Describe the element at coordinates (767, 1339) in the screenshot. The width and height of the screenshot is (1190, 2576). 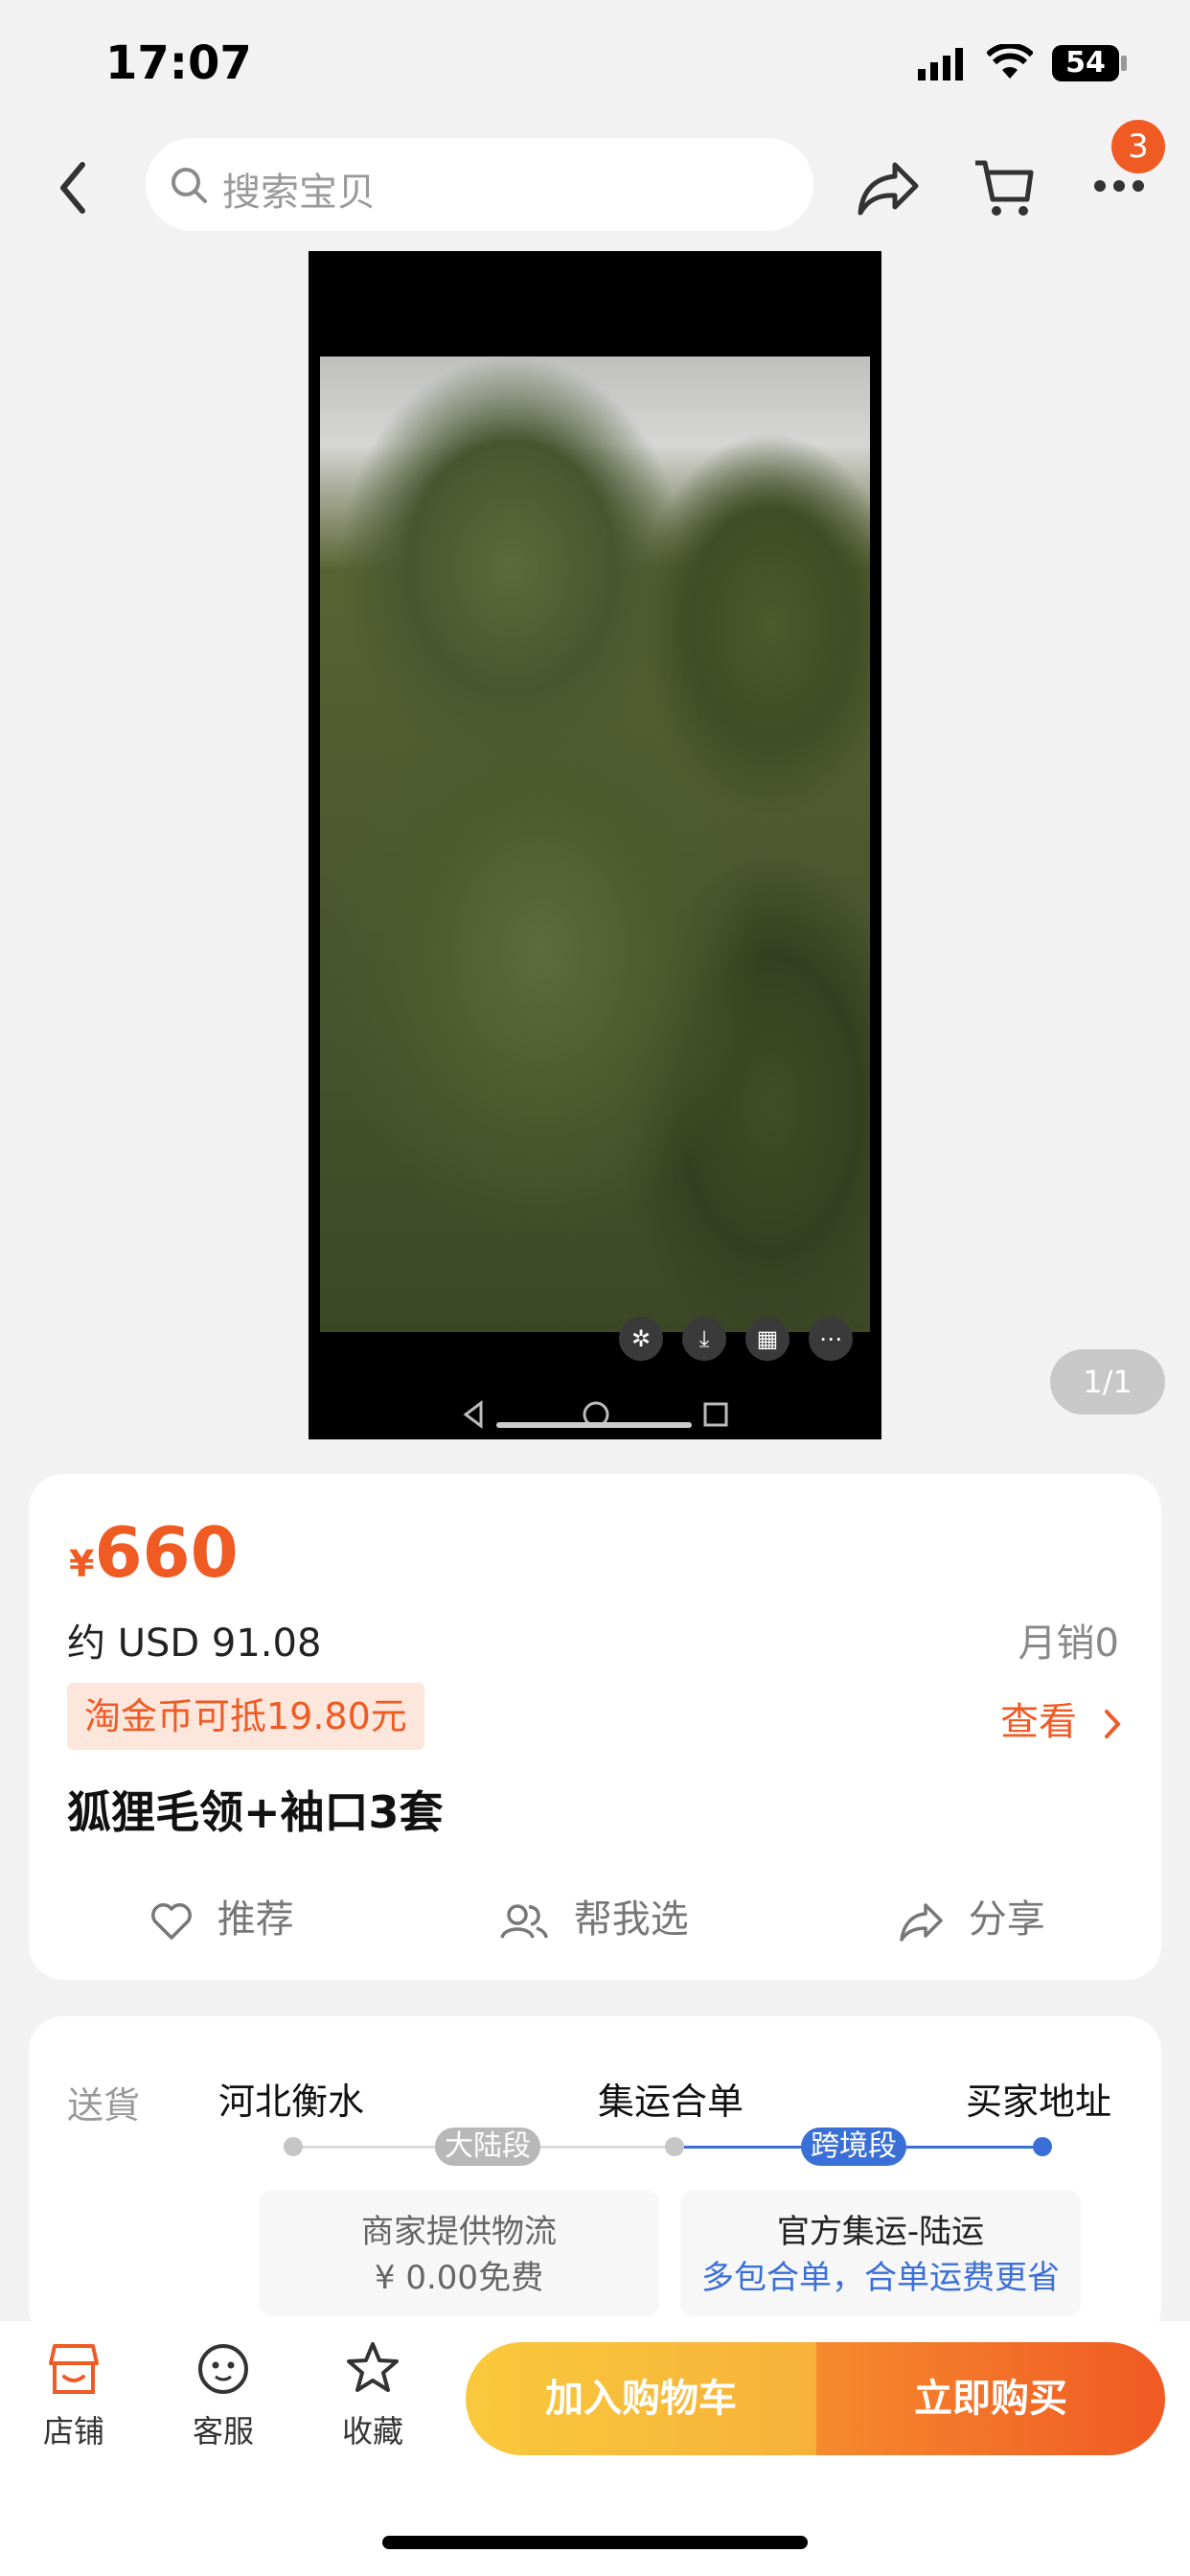
I see `grid-icon: ▦` at that location.